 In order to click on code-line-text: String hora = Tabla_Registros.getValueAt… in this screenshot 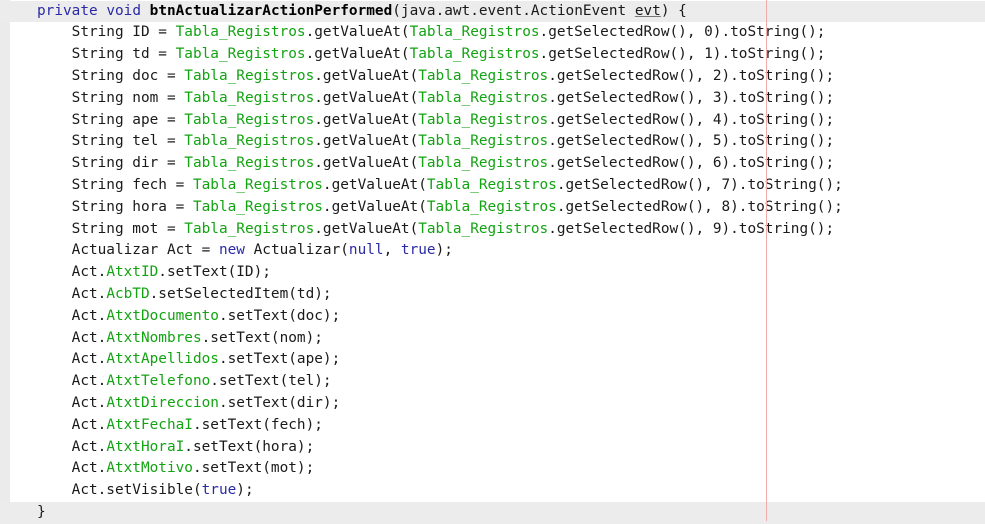, I will do `click(440, 208)`.